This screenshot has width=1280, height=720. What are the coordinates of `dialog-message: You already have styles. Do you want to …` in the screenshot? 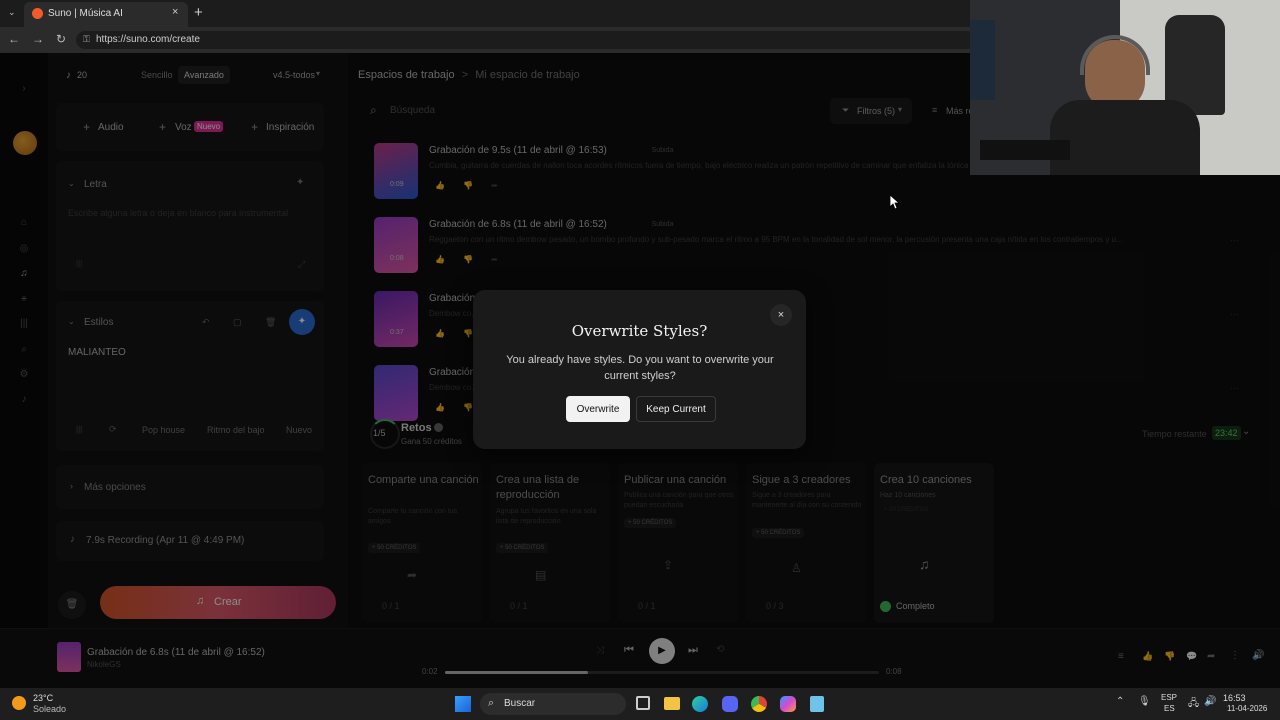 It's located at (640, 368).